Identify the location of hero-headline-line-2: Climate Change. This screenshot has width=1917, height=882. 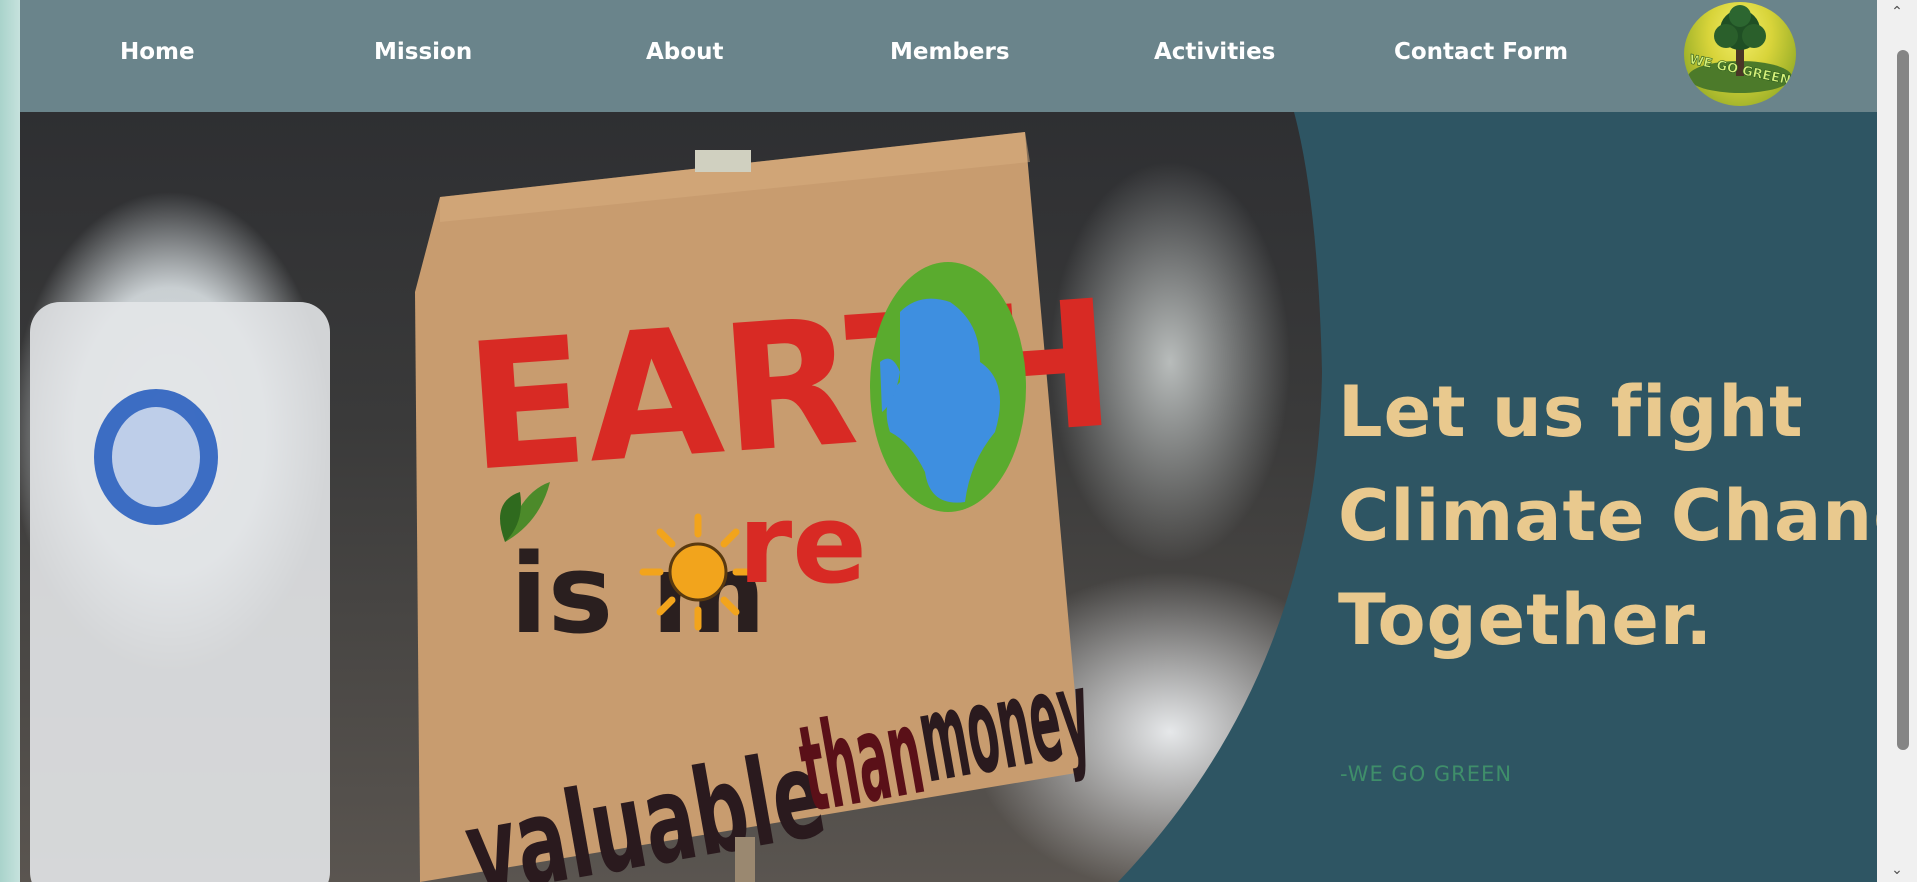
(1607, 516).